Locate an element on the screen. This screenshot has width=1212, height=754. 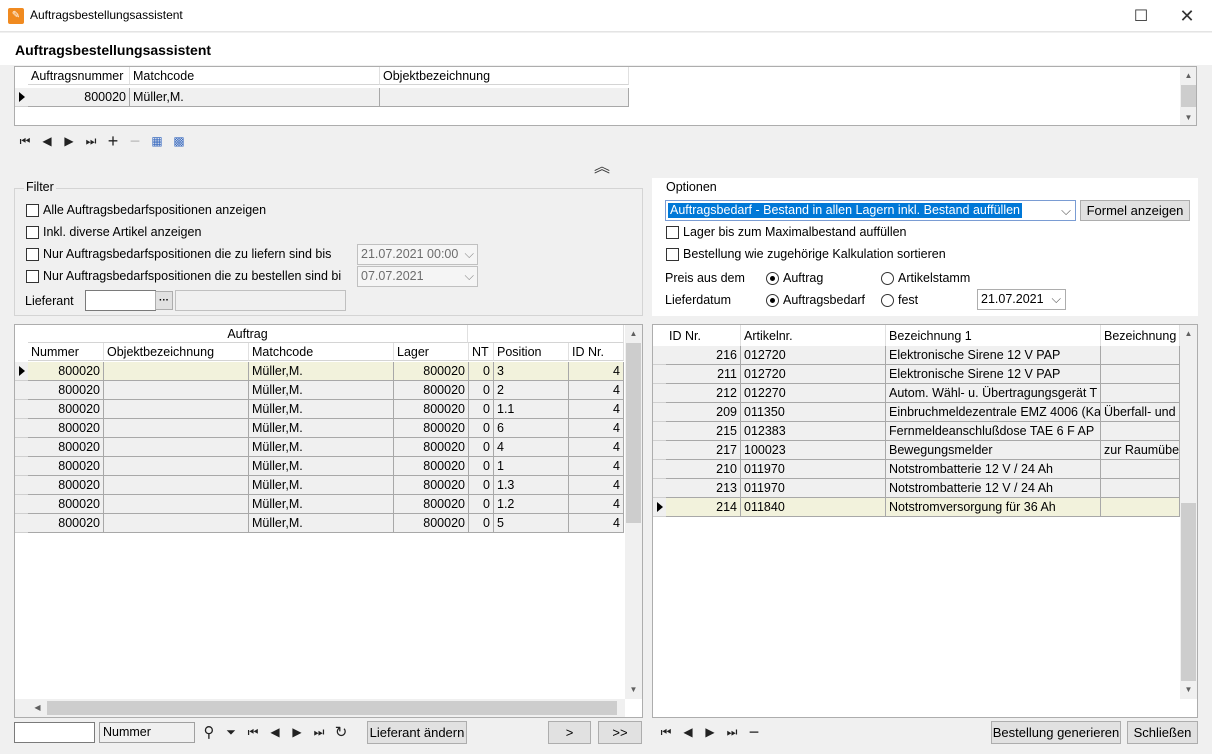
scroll-up-icon: ▲ is located at coordinates (1188, 333).